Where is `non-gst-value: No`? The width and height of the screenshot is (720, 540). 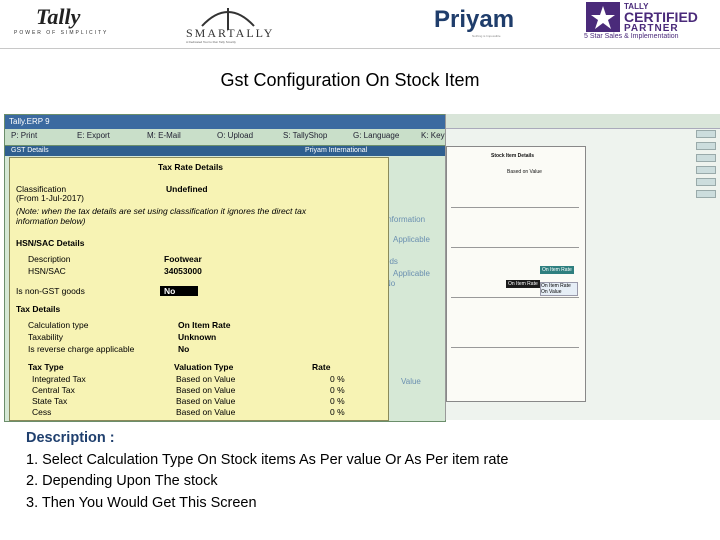
non-gst-value: No is located at coordinates (179, 291).